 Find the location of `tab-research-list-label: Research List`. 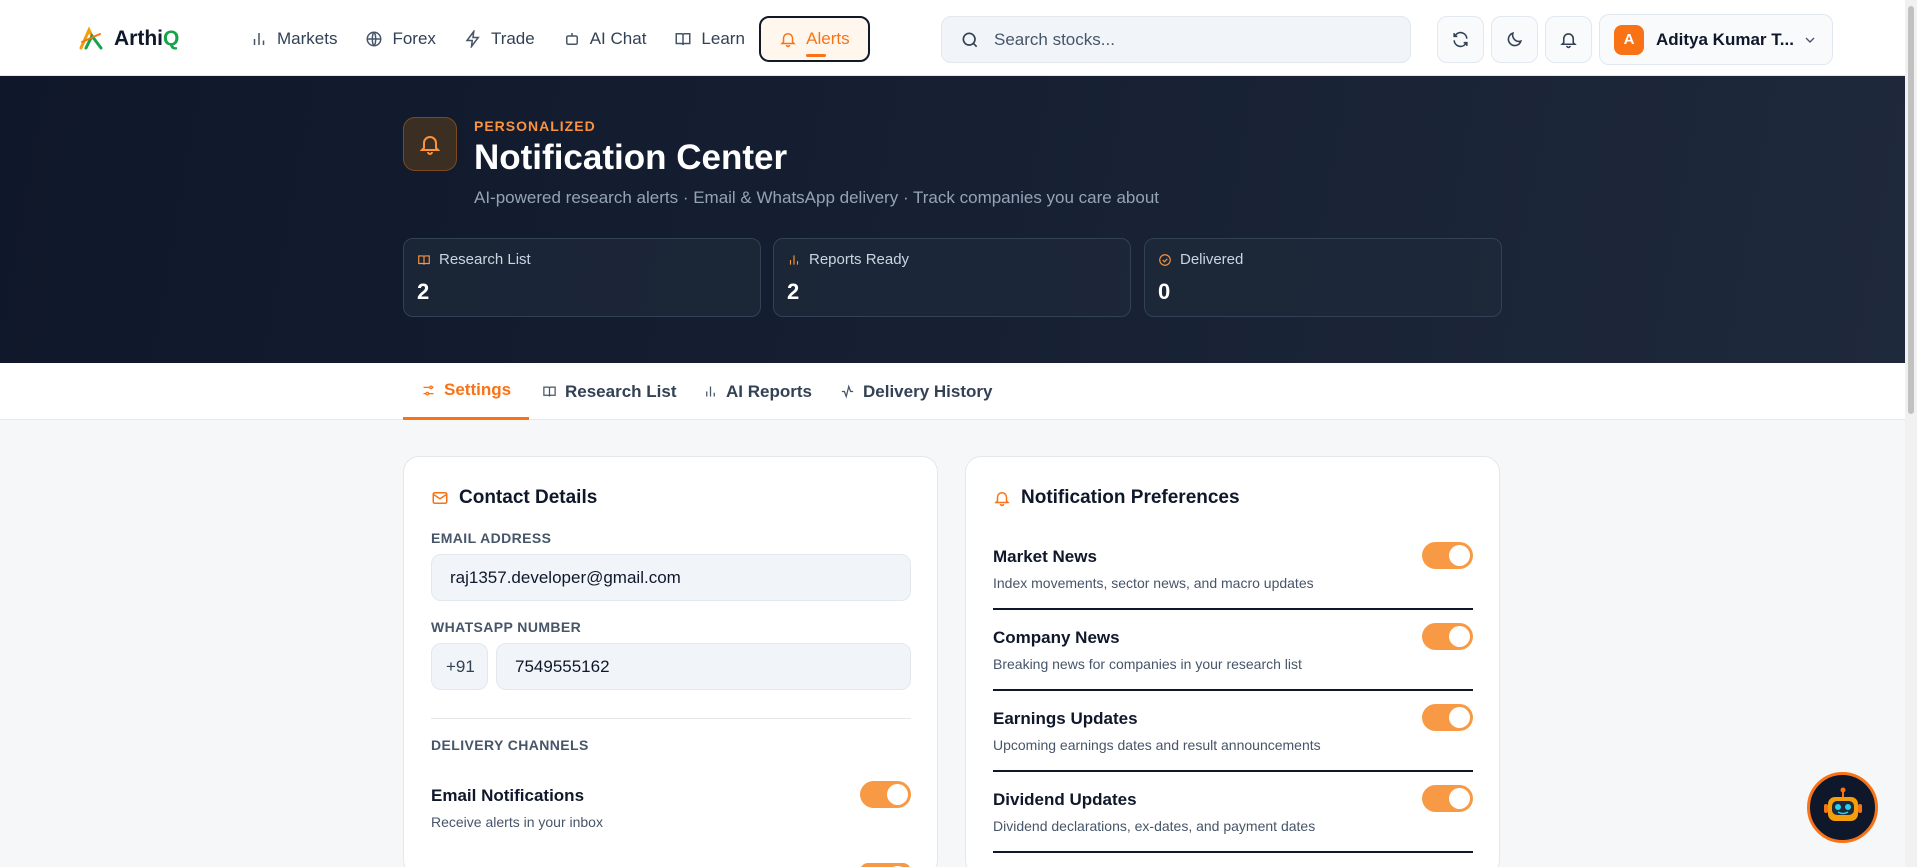

tab-research-list-label: Research List is located at coordinates (621, 391).